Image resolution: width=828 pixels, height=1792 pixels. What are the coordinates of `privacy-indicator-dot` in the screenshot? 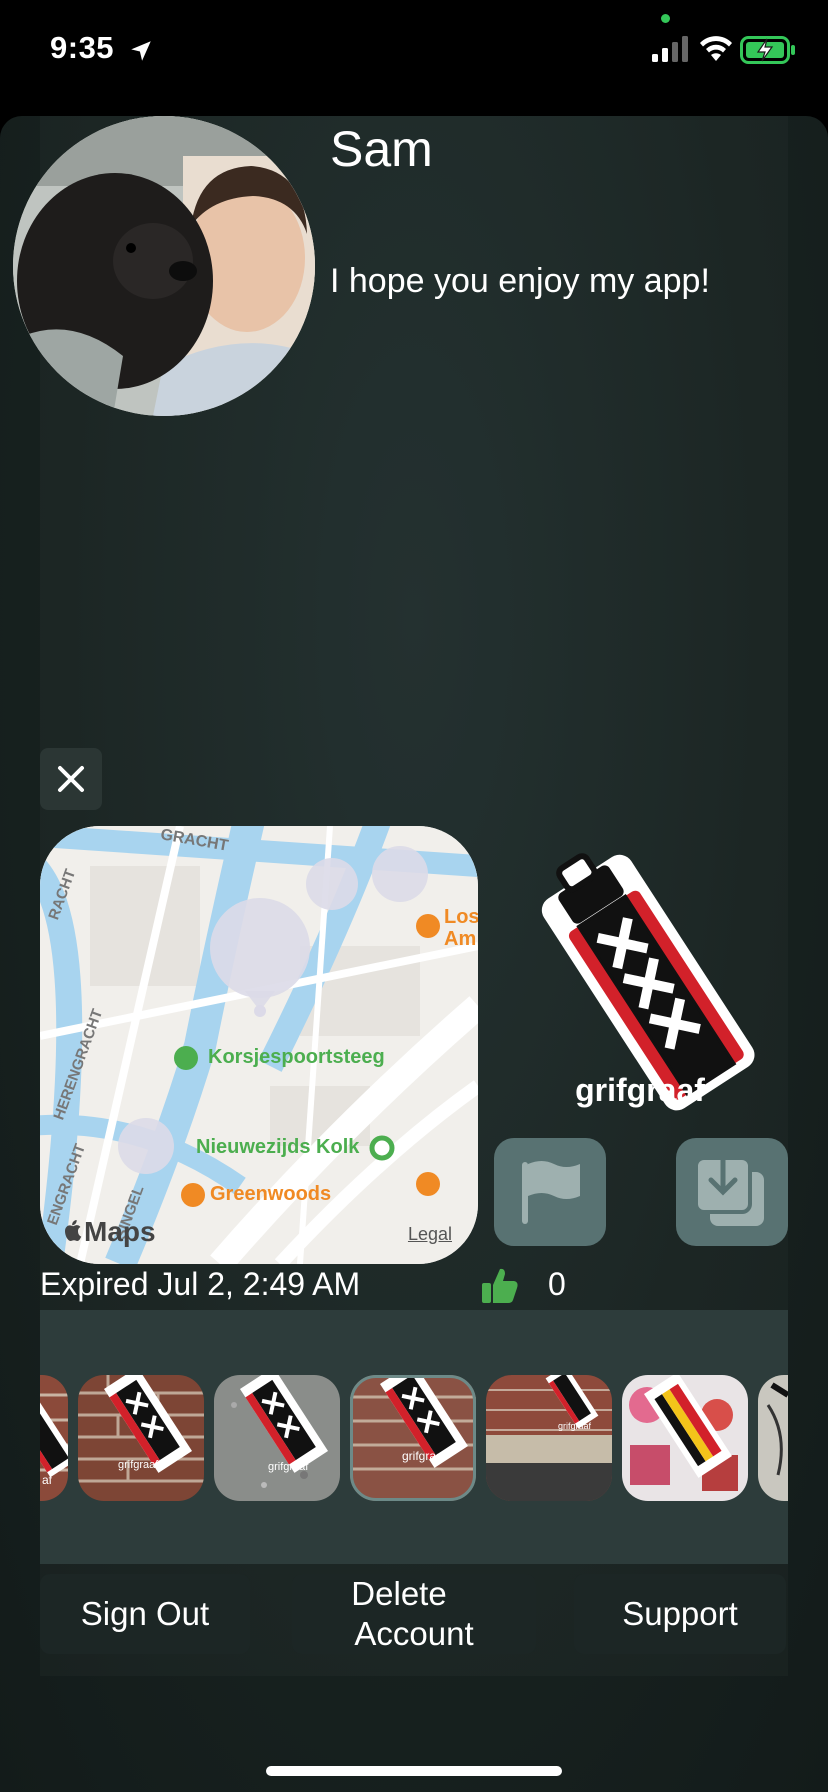 It's located at (665, 18).